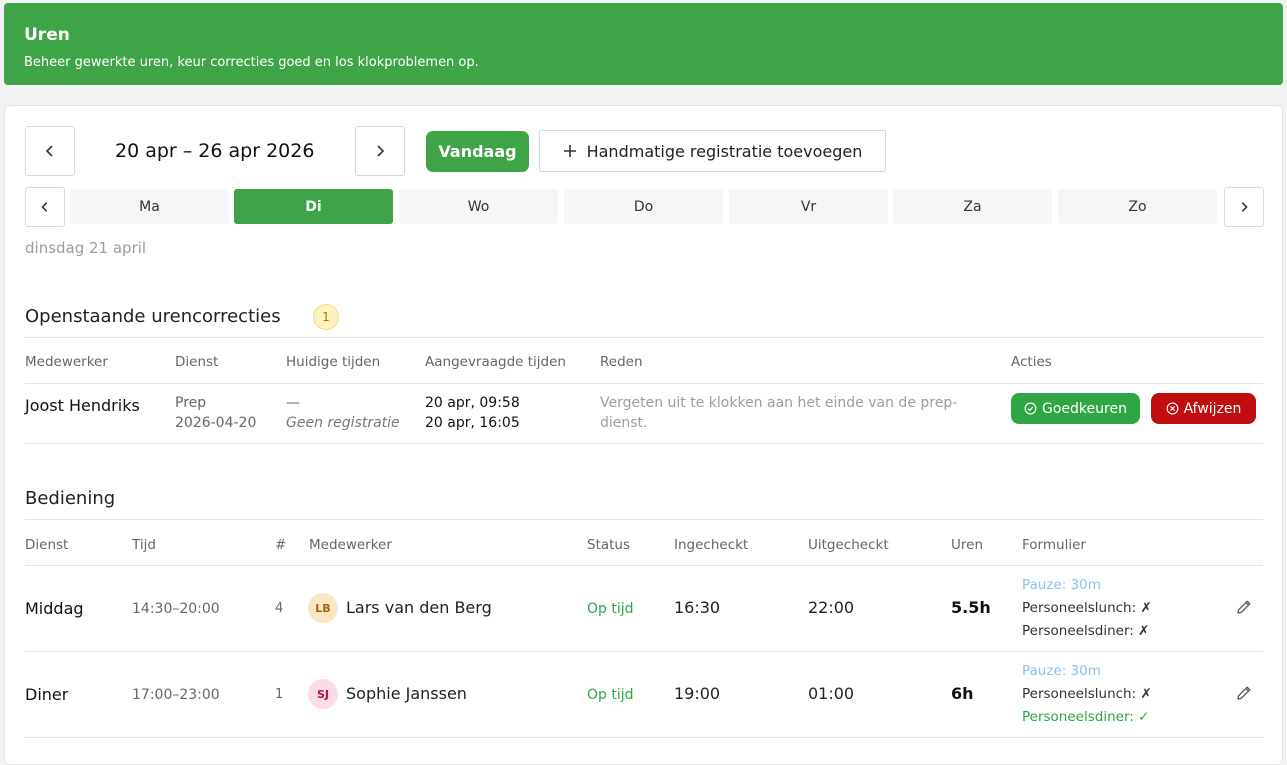 The height and width of the screenshot is (765, 1287). What do you see at coordinates (144, 545) in the screenshot?
I see `col-header-time: Tijd` at bounding box center [144, 545].